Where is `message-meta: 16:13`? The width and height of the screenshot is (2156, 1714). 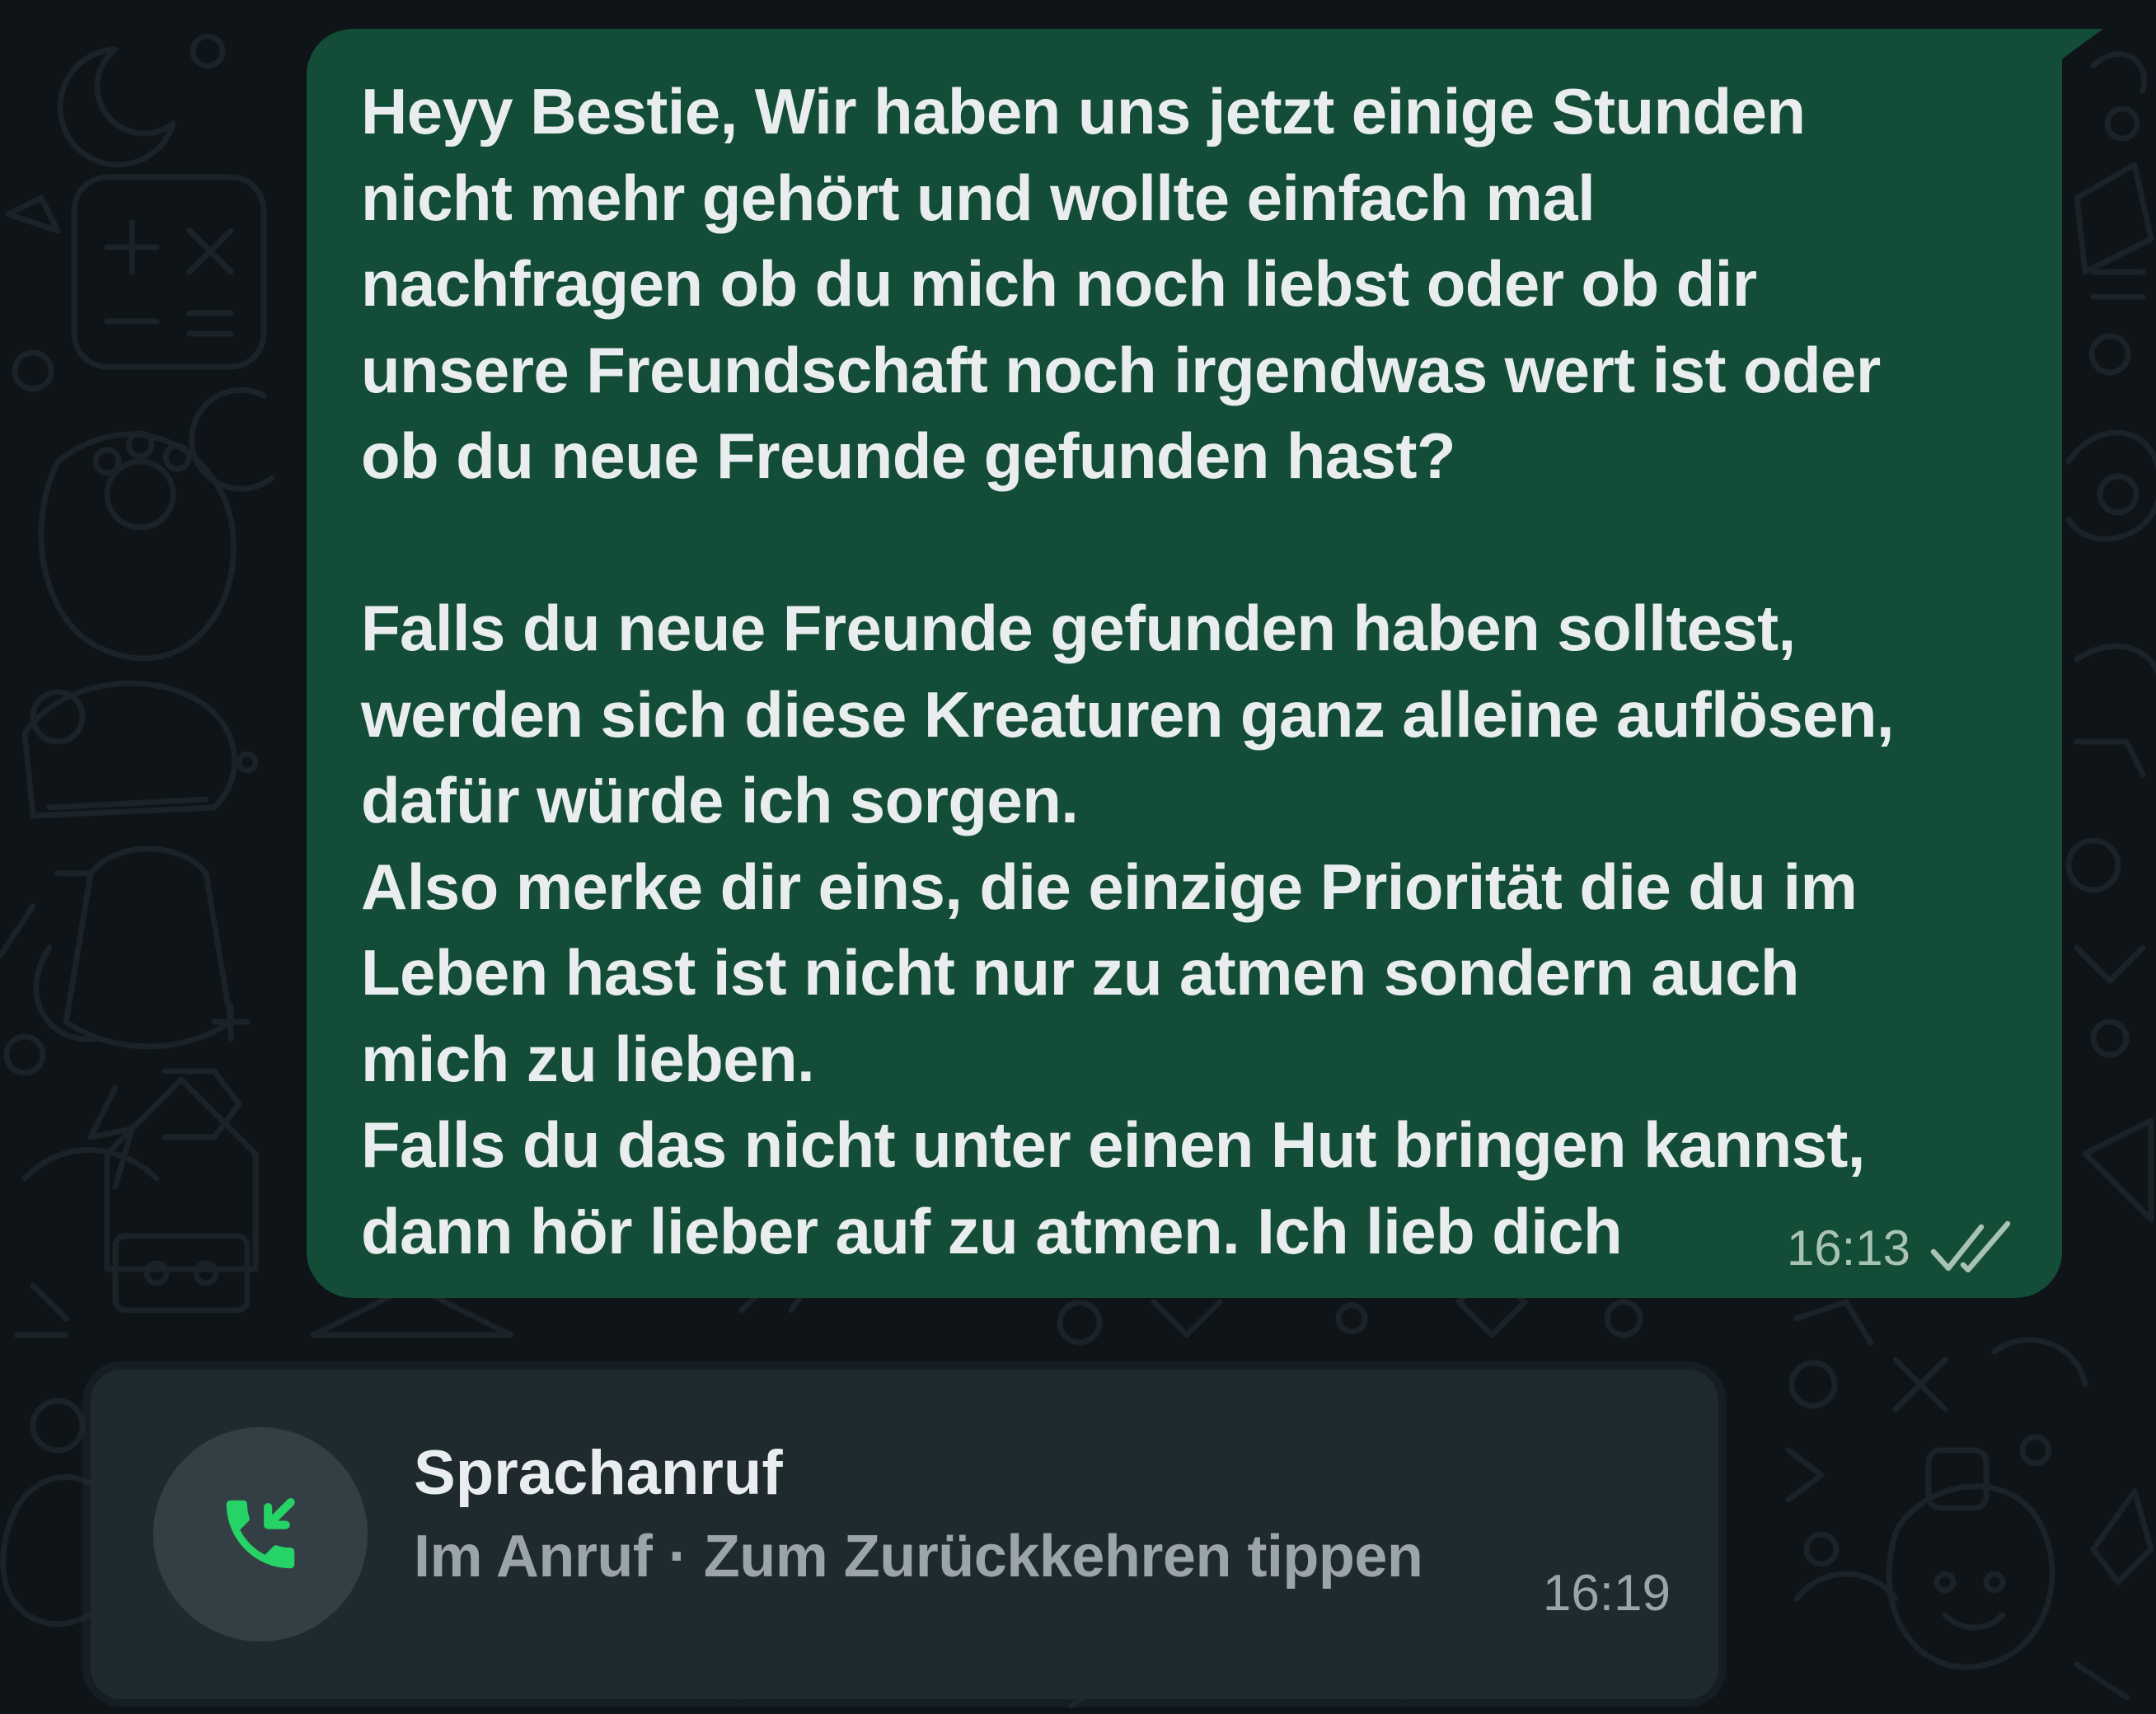
message-meta: 16:13 is located at coordinates (1901, 1247).